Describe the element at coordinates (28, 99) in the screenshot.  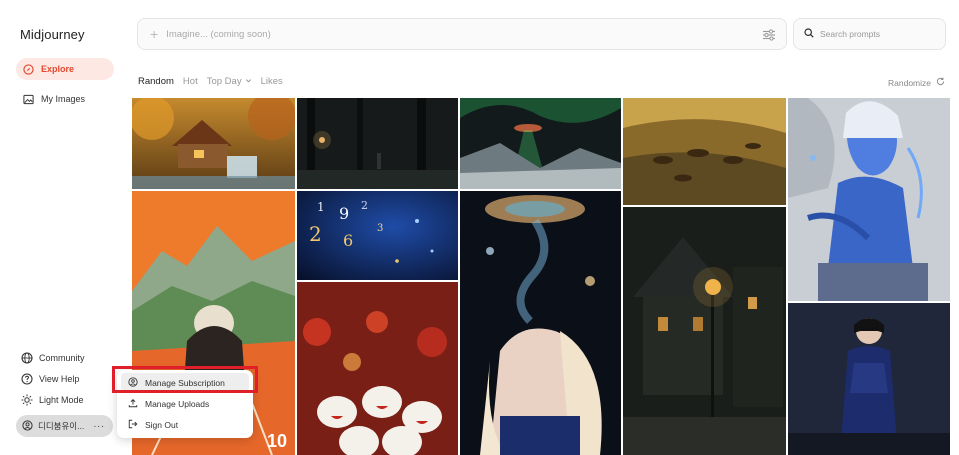
I see `image-icon` at that location.